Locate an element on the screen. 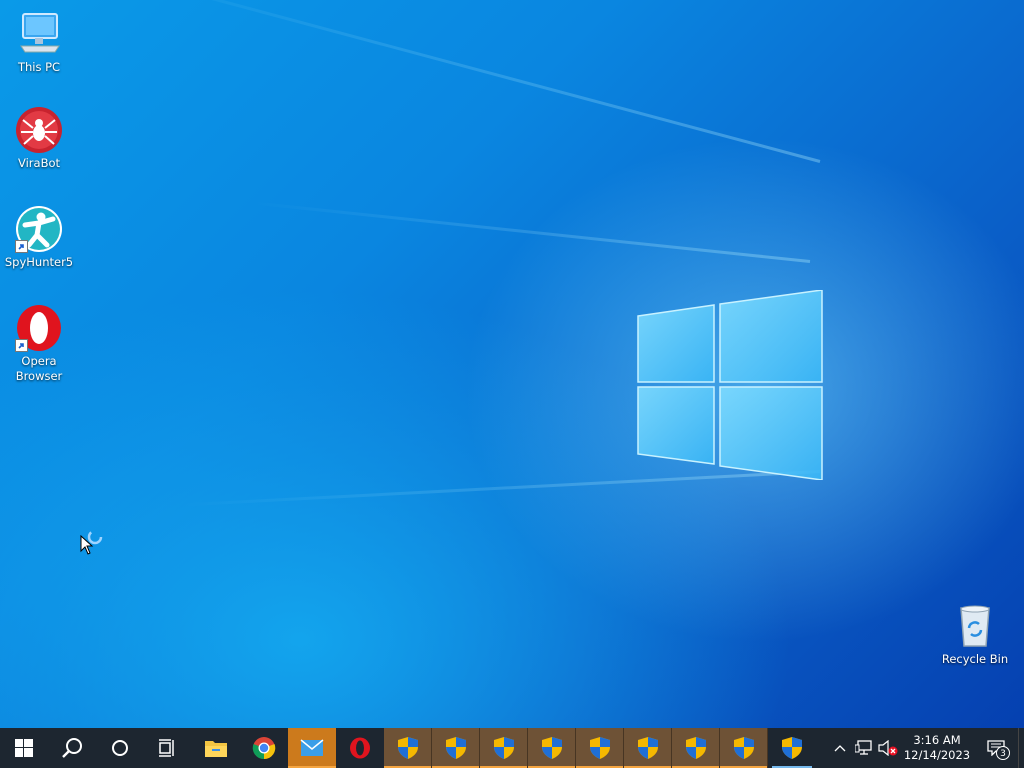  chrome-icon is located at coordinates (264, 748).